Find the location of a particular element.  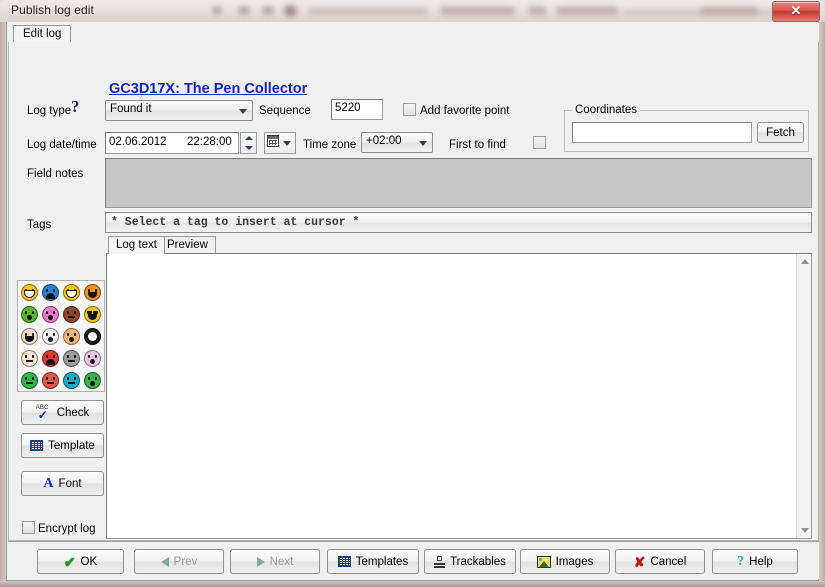

emoticon-sad-blue is located at coordinates (50, 292).